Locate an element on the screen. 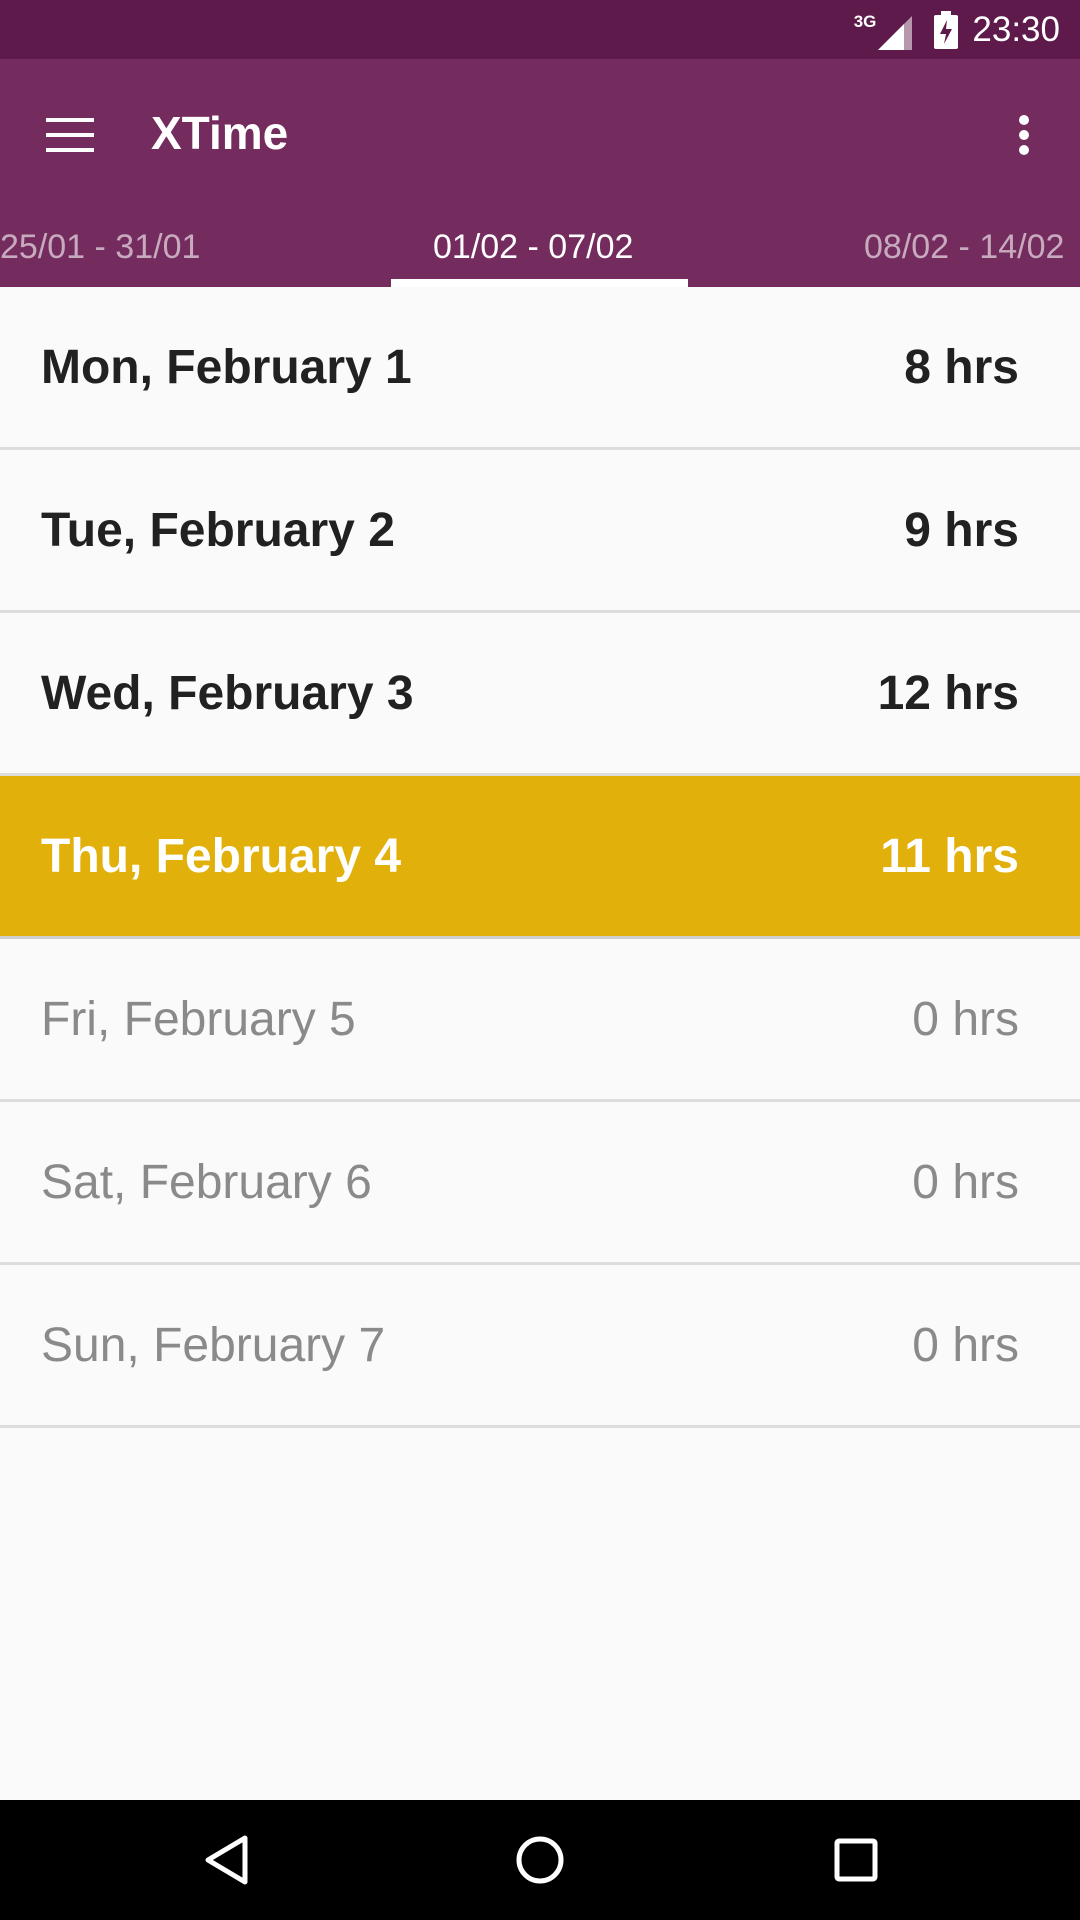  day-label: Tue, February 2 is located at coordinates (218, 530).